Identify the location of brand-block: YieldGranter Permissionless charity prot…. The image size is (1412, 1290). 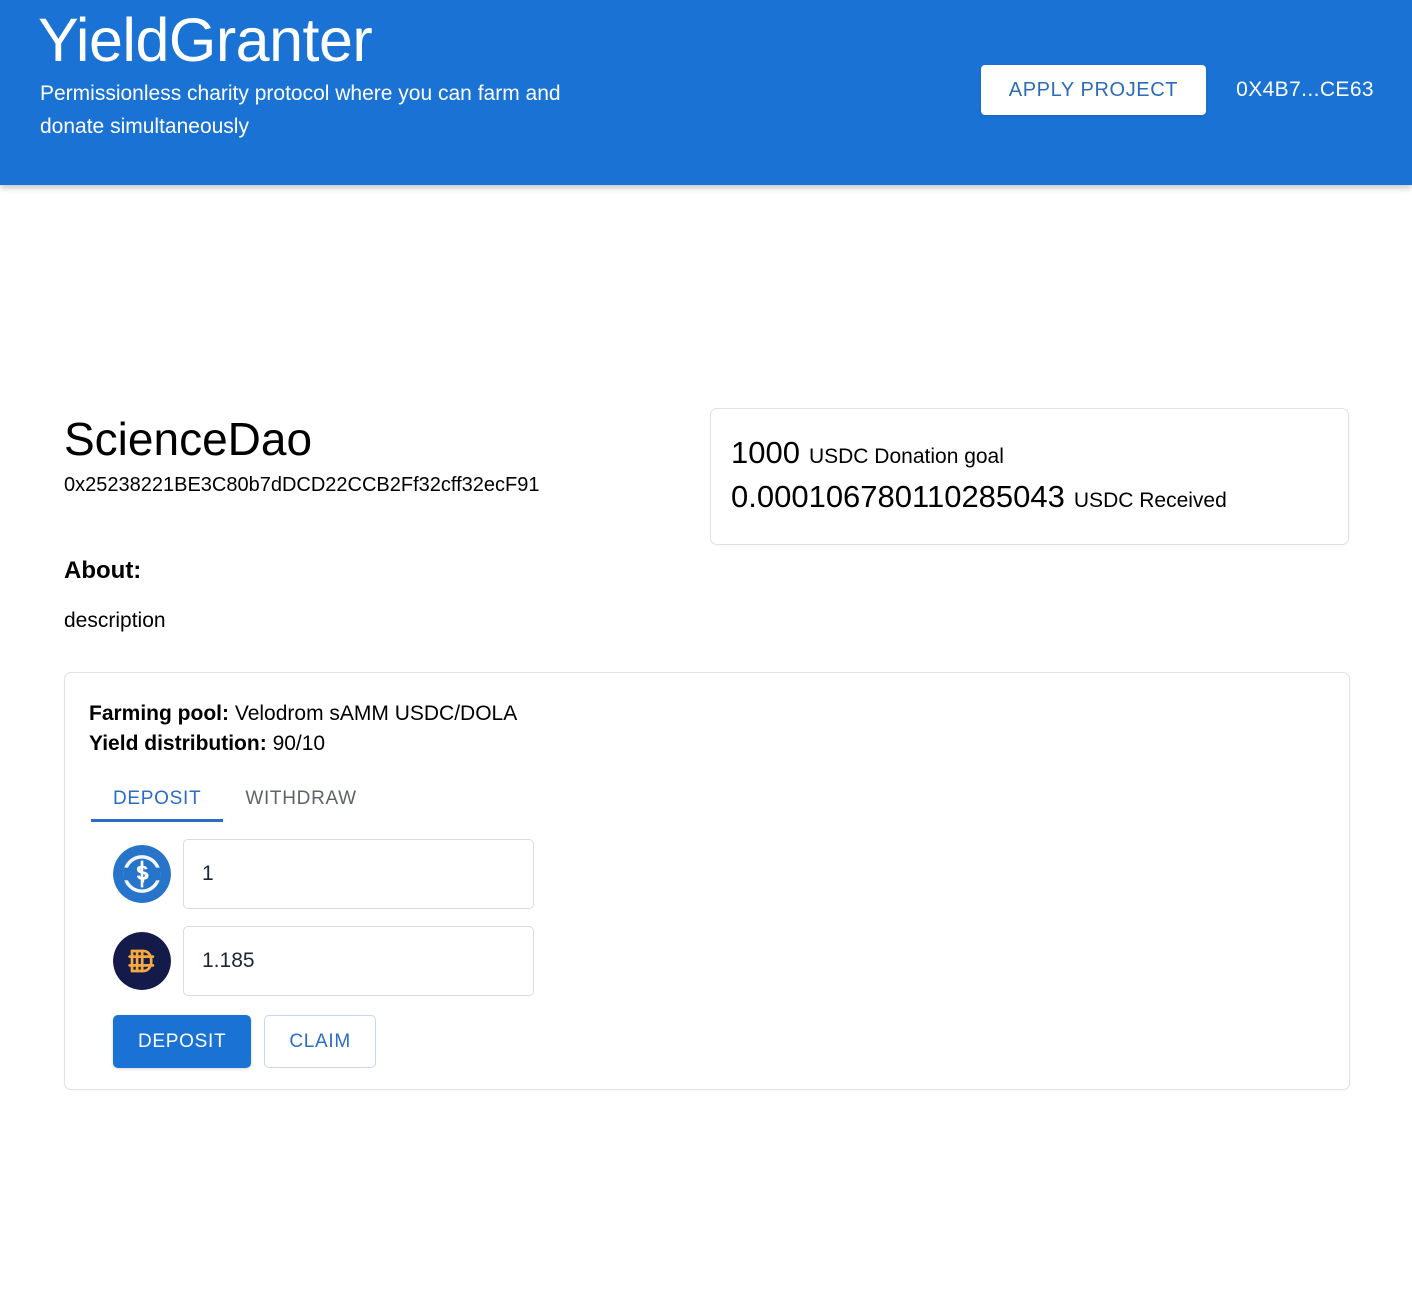
(290, 72).